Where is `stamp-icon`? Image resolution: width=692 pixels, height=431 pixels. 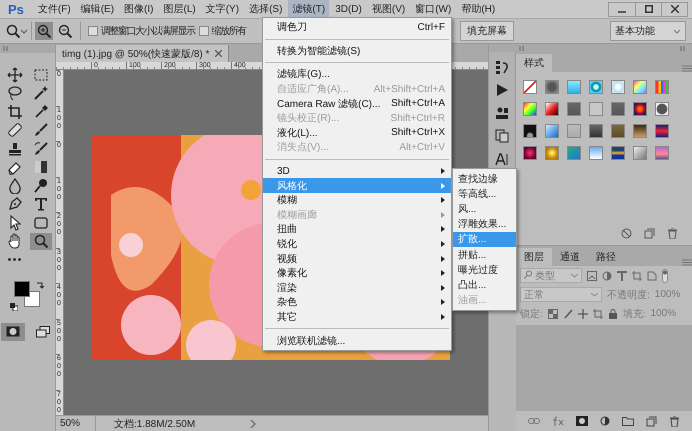
stamp-icon is located at coordinates (14, 148).